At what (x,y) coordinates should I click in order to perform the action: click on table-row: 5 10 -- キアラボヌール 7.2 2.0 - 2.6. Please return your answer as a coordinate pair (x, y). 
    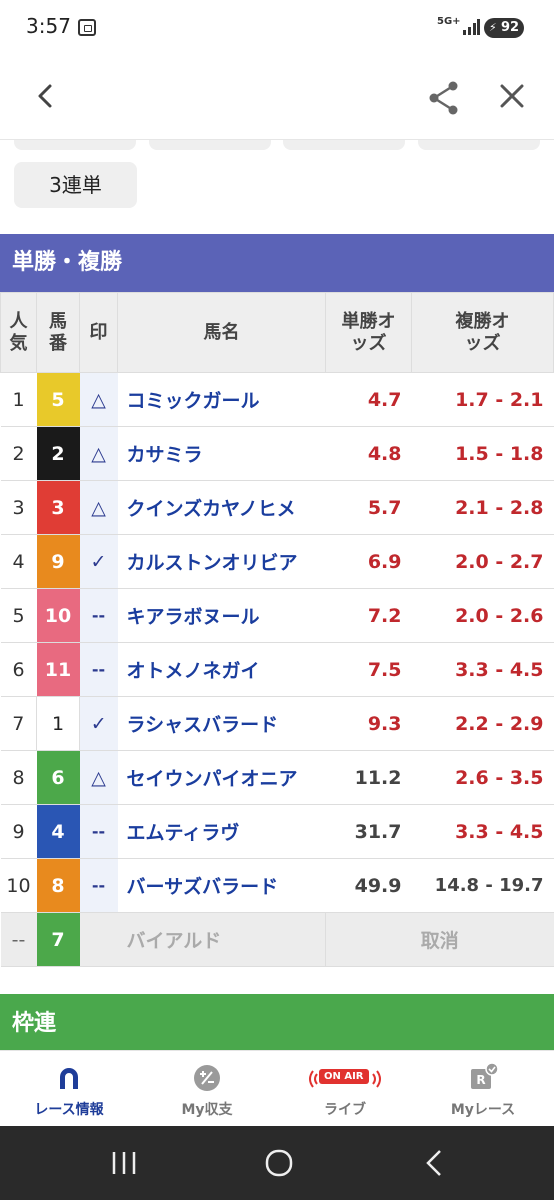
    Looking at the image, I should click on (277, 615).